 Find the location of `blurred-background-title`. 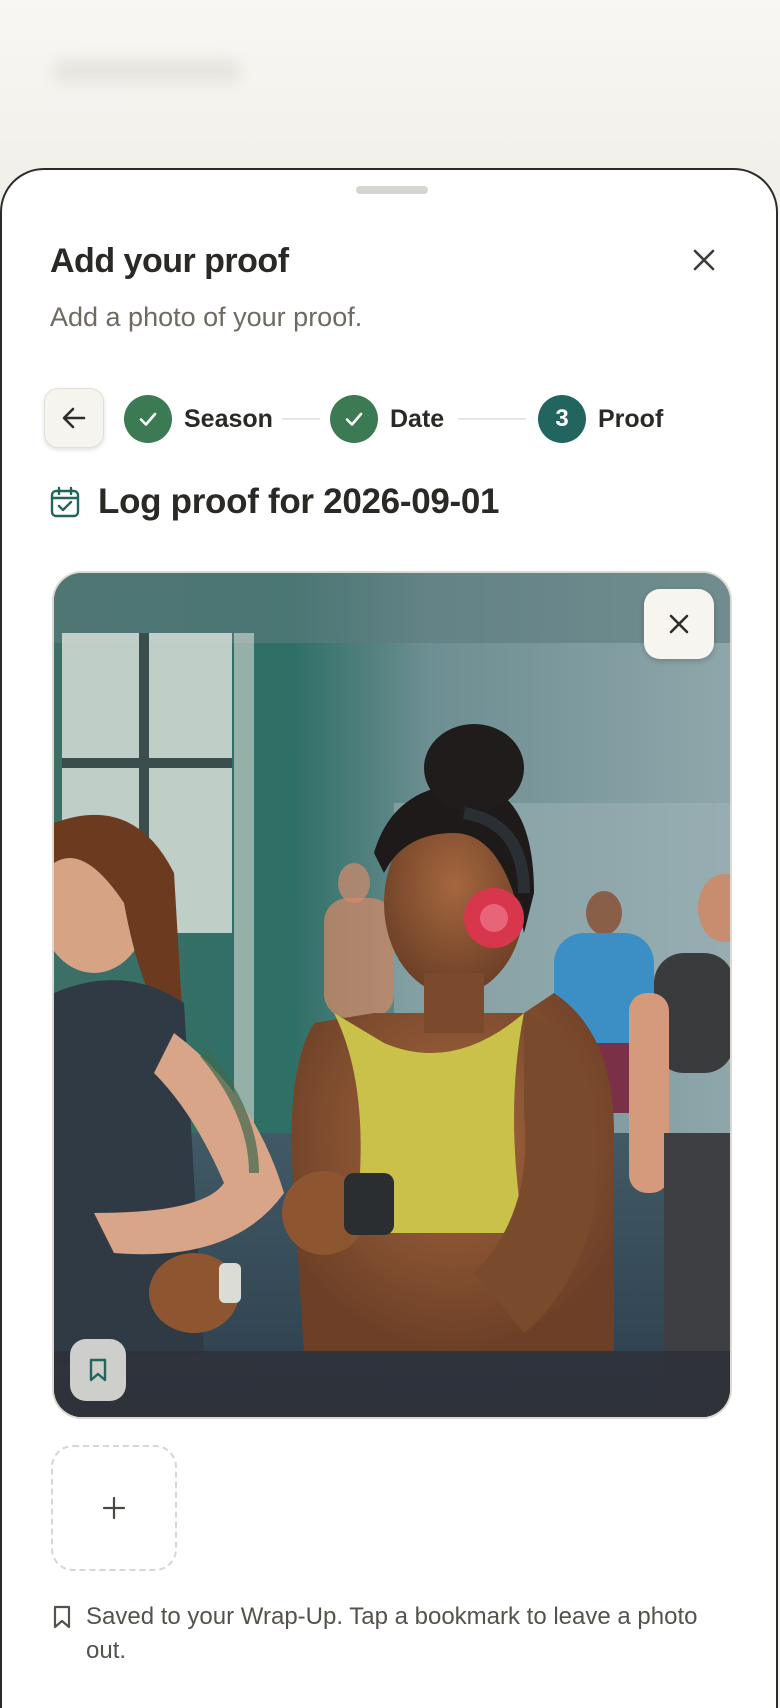

blurred-background-title is located at coordinates (147, 71).